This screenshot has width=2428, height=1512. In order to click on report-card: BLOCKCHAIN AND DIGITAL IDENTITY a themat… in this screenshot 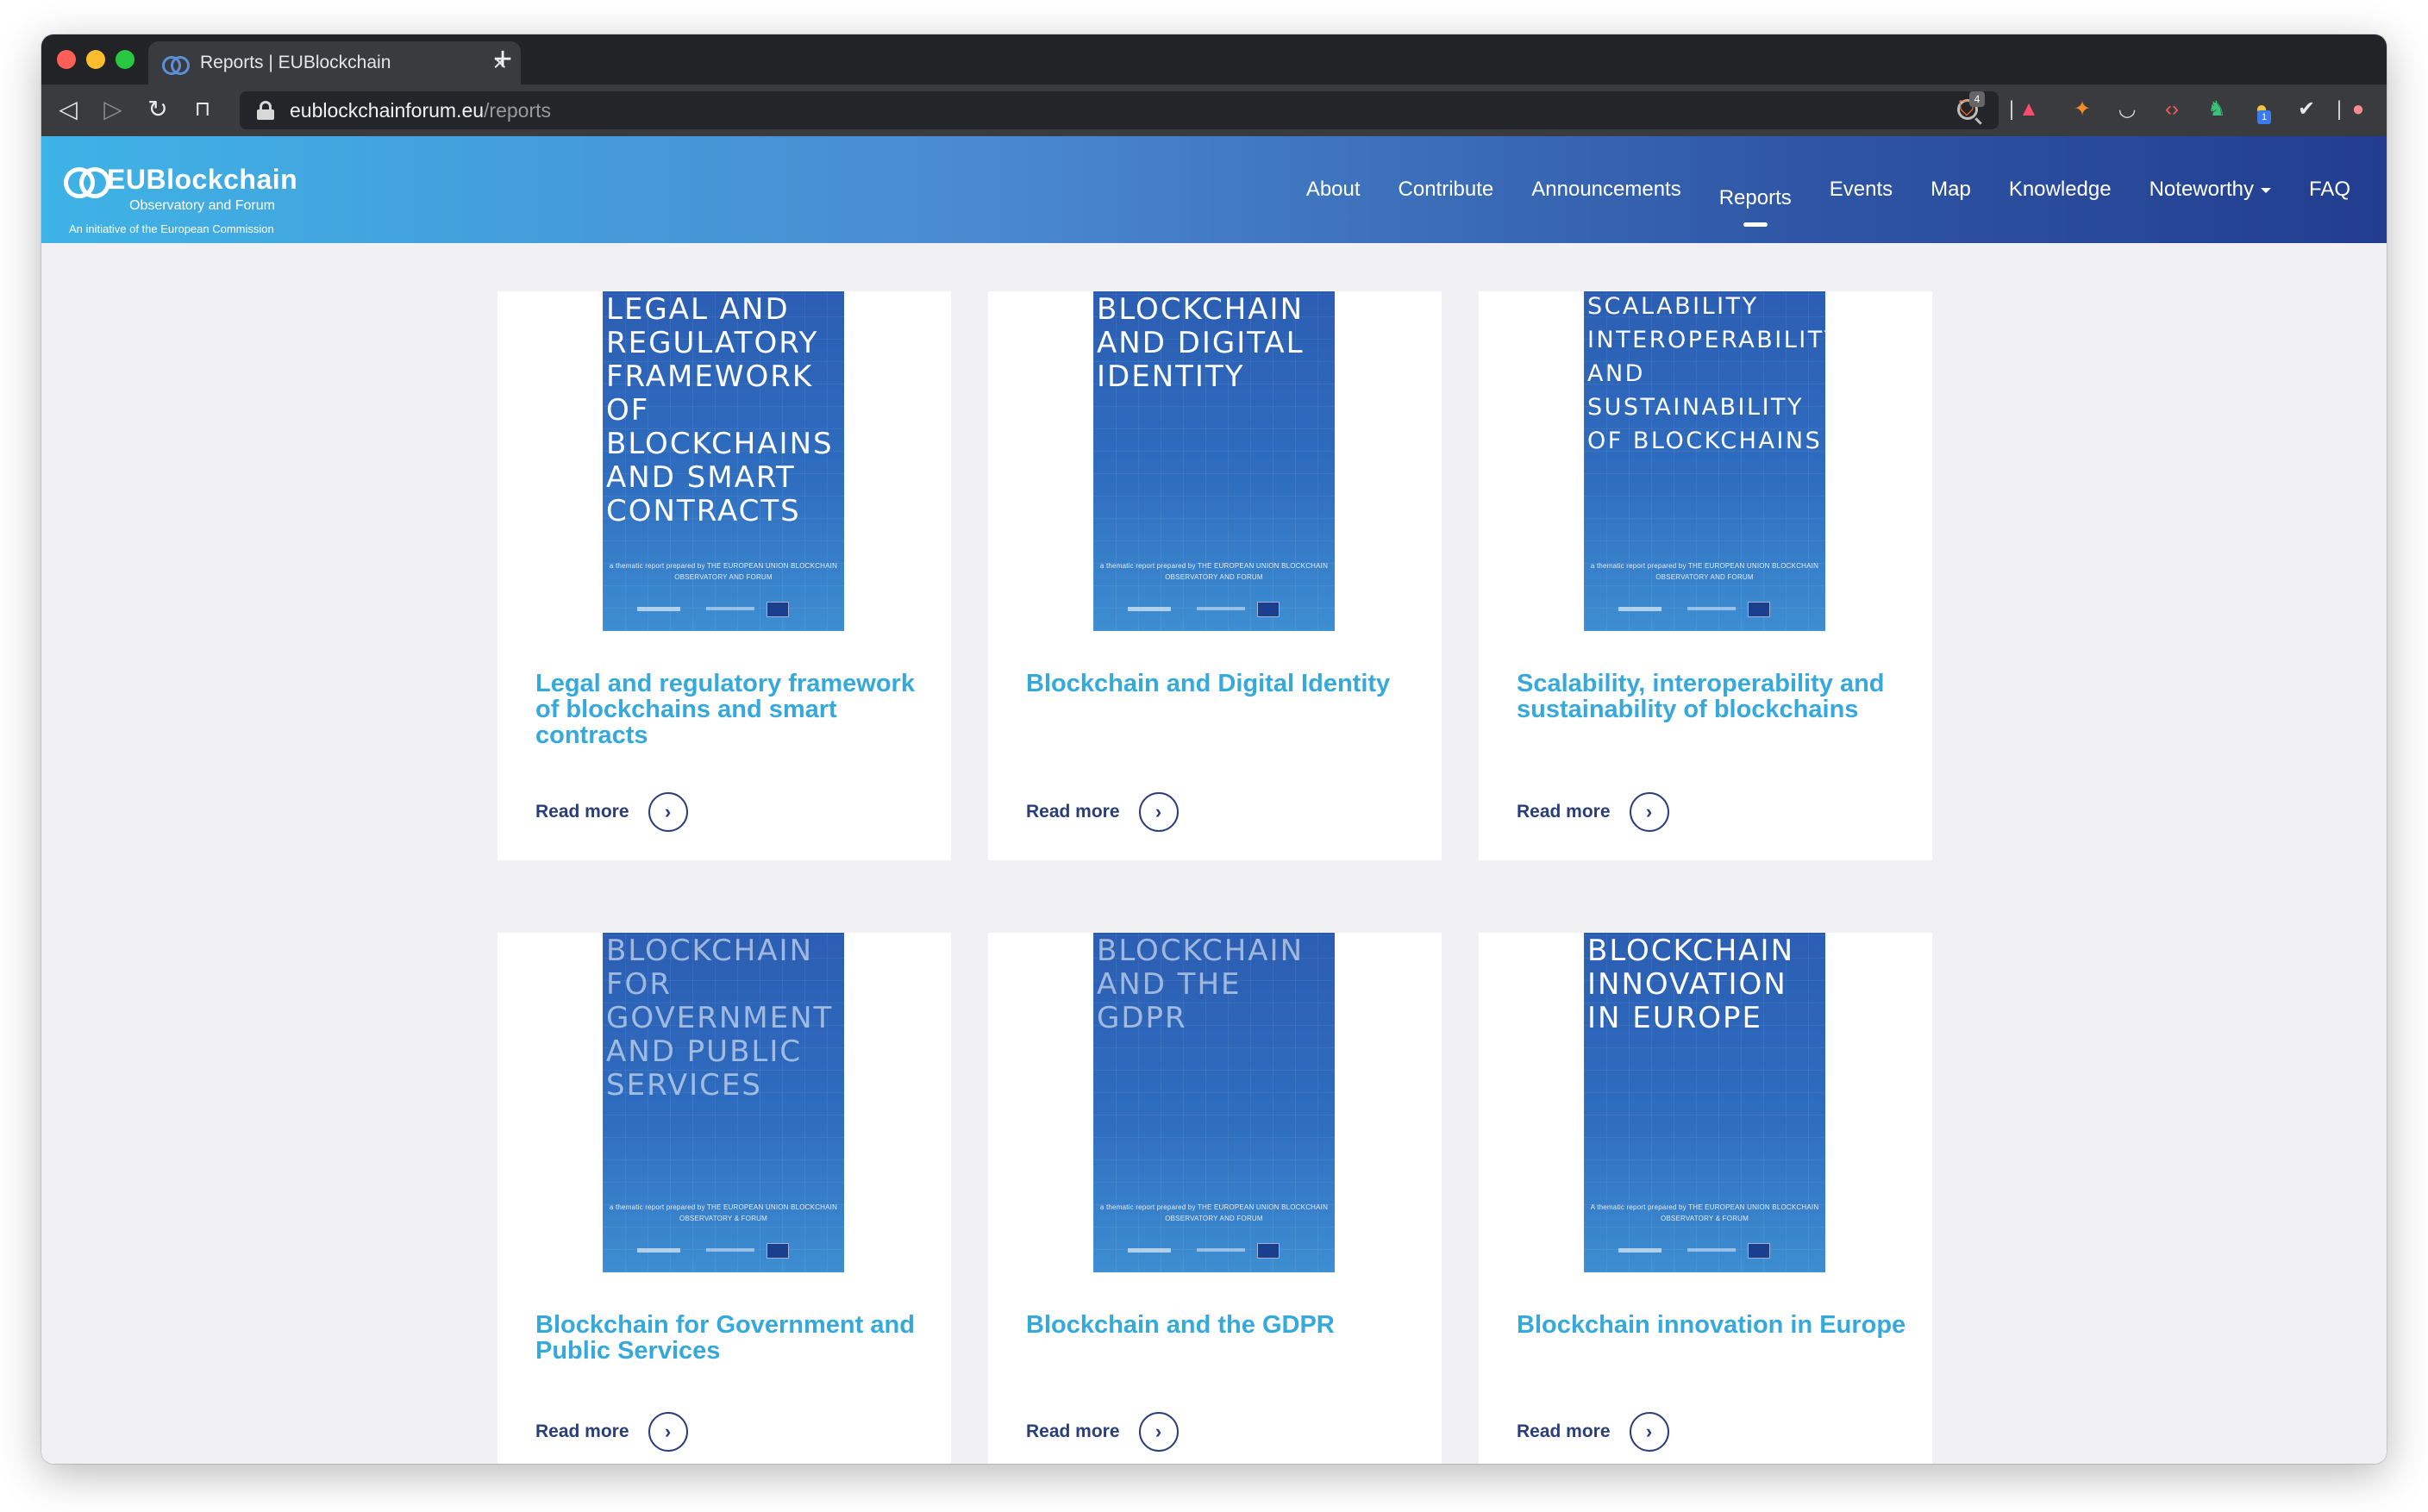, I will do `click(1215, 575)`.